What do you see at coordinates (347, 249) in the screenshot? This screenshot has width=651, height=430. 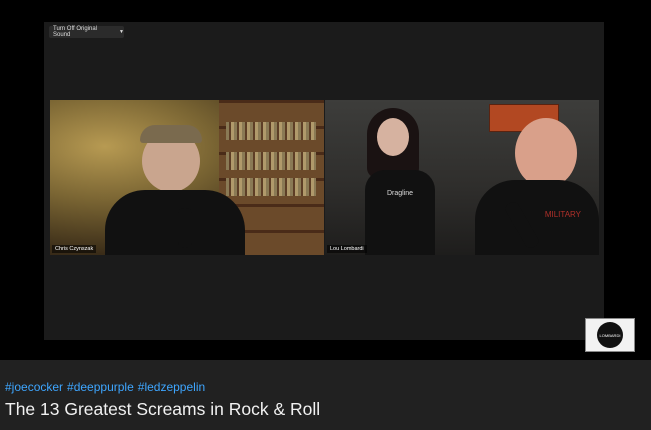 I see `participant-name-label: Lou Lombardi` at bounding box center [347, 249].